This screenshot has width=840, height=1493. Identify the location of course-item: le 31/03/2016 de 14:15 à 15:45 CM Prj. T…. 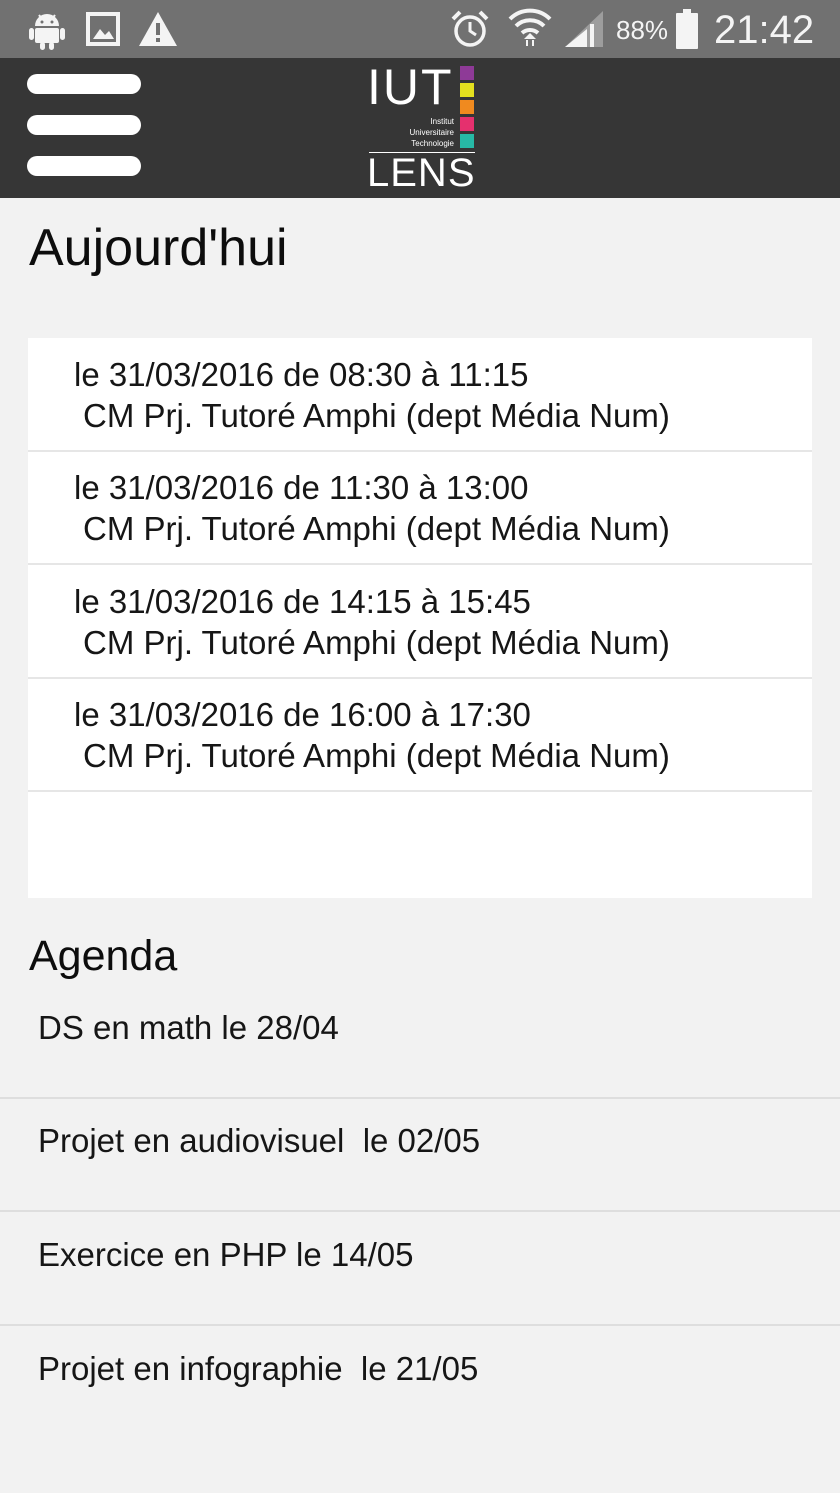
(420, 622).